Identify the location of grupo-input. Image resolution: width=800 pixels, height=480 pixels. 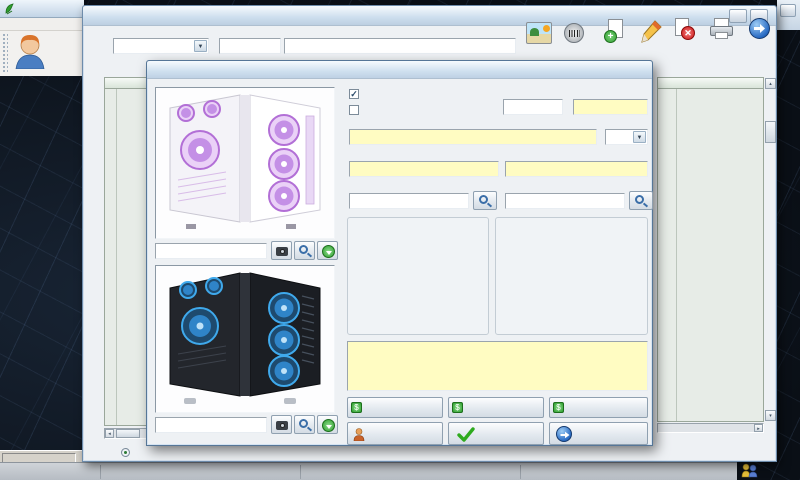
(565, 201).